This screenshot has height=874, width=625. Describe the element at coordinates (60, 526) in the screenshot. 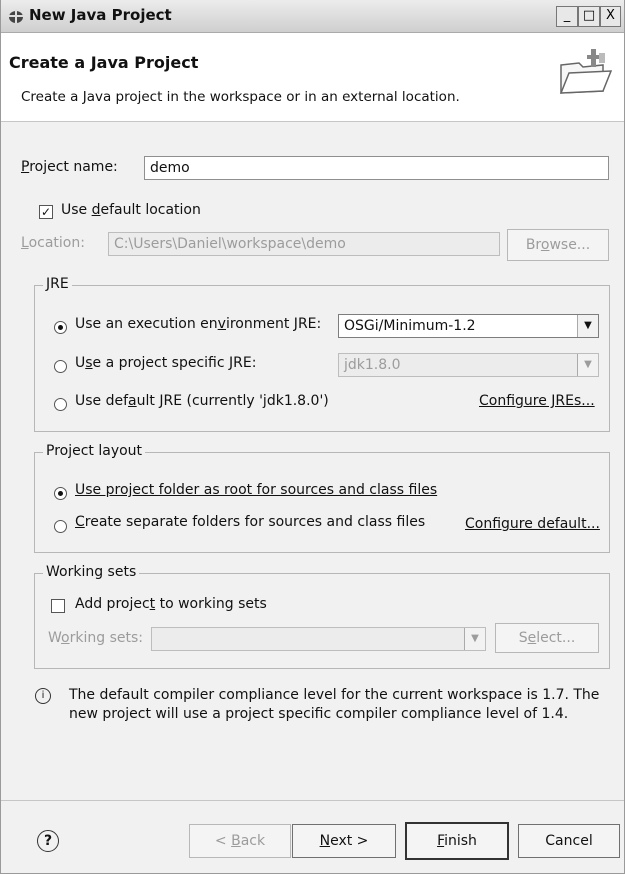

I see `separate-folders-layout-radio` at that location.